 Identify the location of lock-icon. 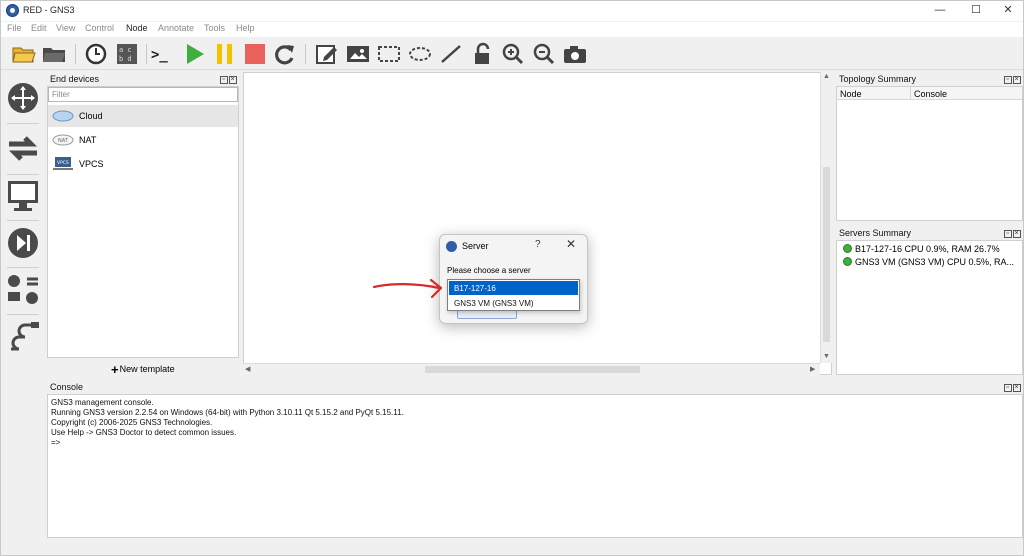
(482, 54).